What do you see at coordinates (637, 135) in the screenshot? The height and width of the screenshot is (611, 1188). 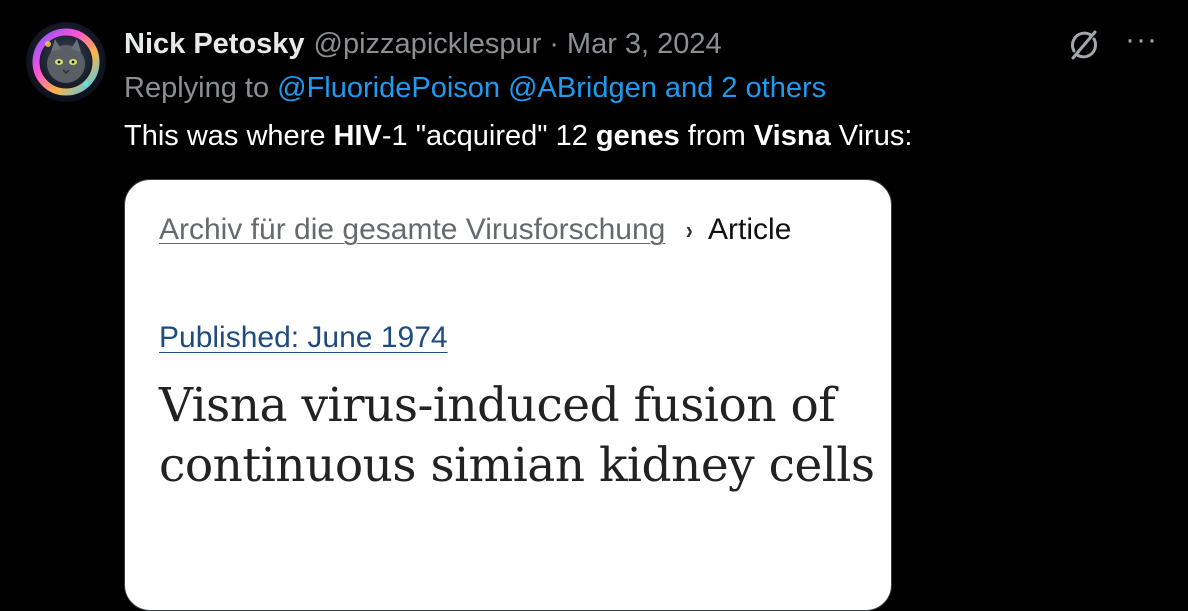 I see `tweet-text-bold: genes` at bounding box center [637, 135].